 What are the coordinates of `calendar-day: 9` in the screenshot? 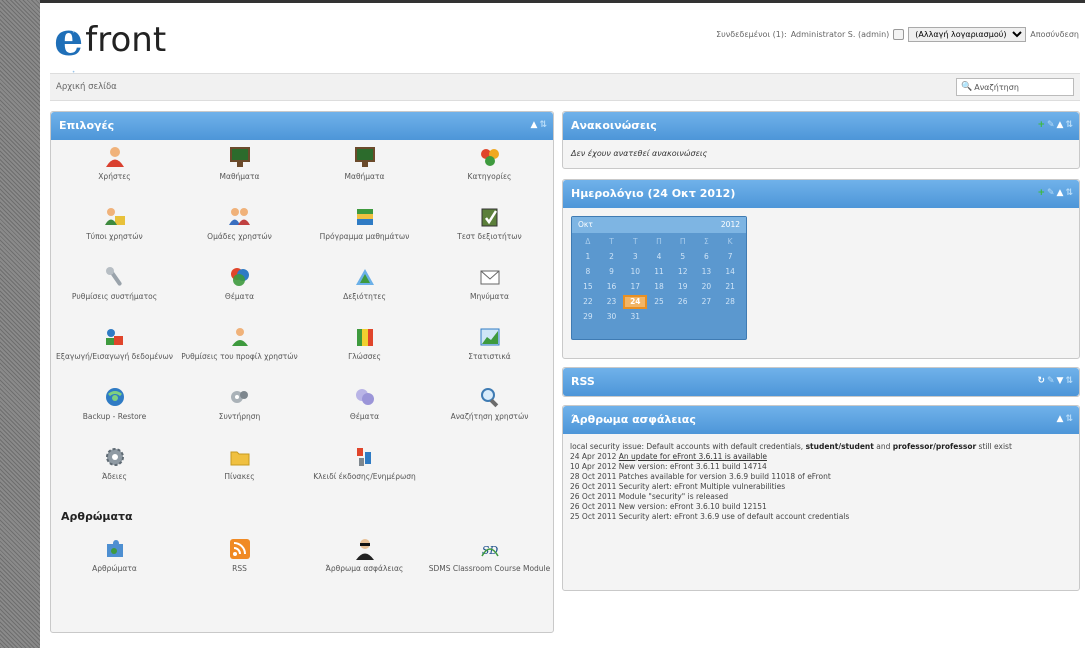 It's located at (612, 272).